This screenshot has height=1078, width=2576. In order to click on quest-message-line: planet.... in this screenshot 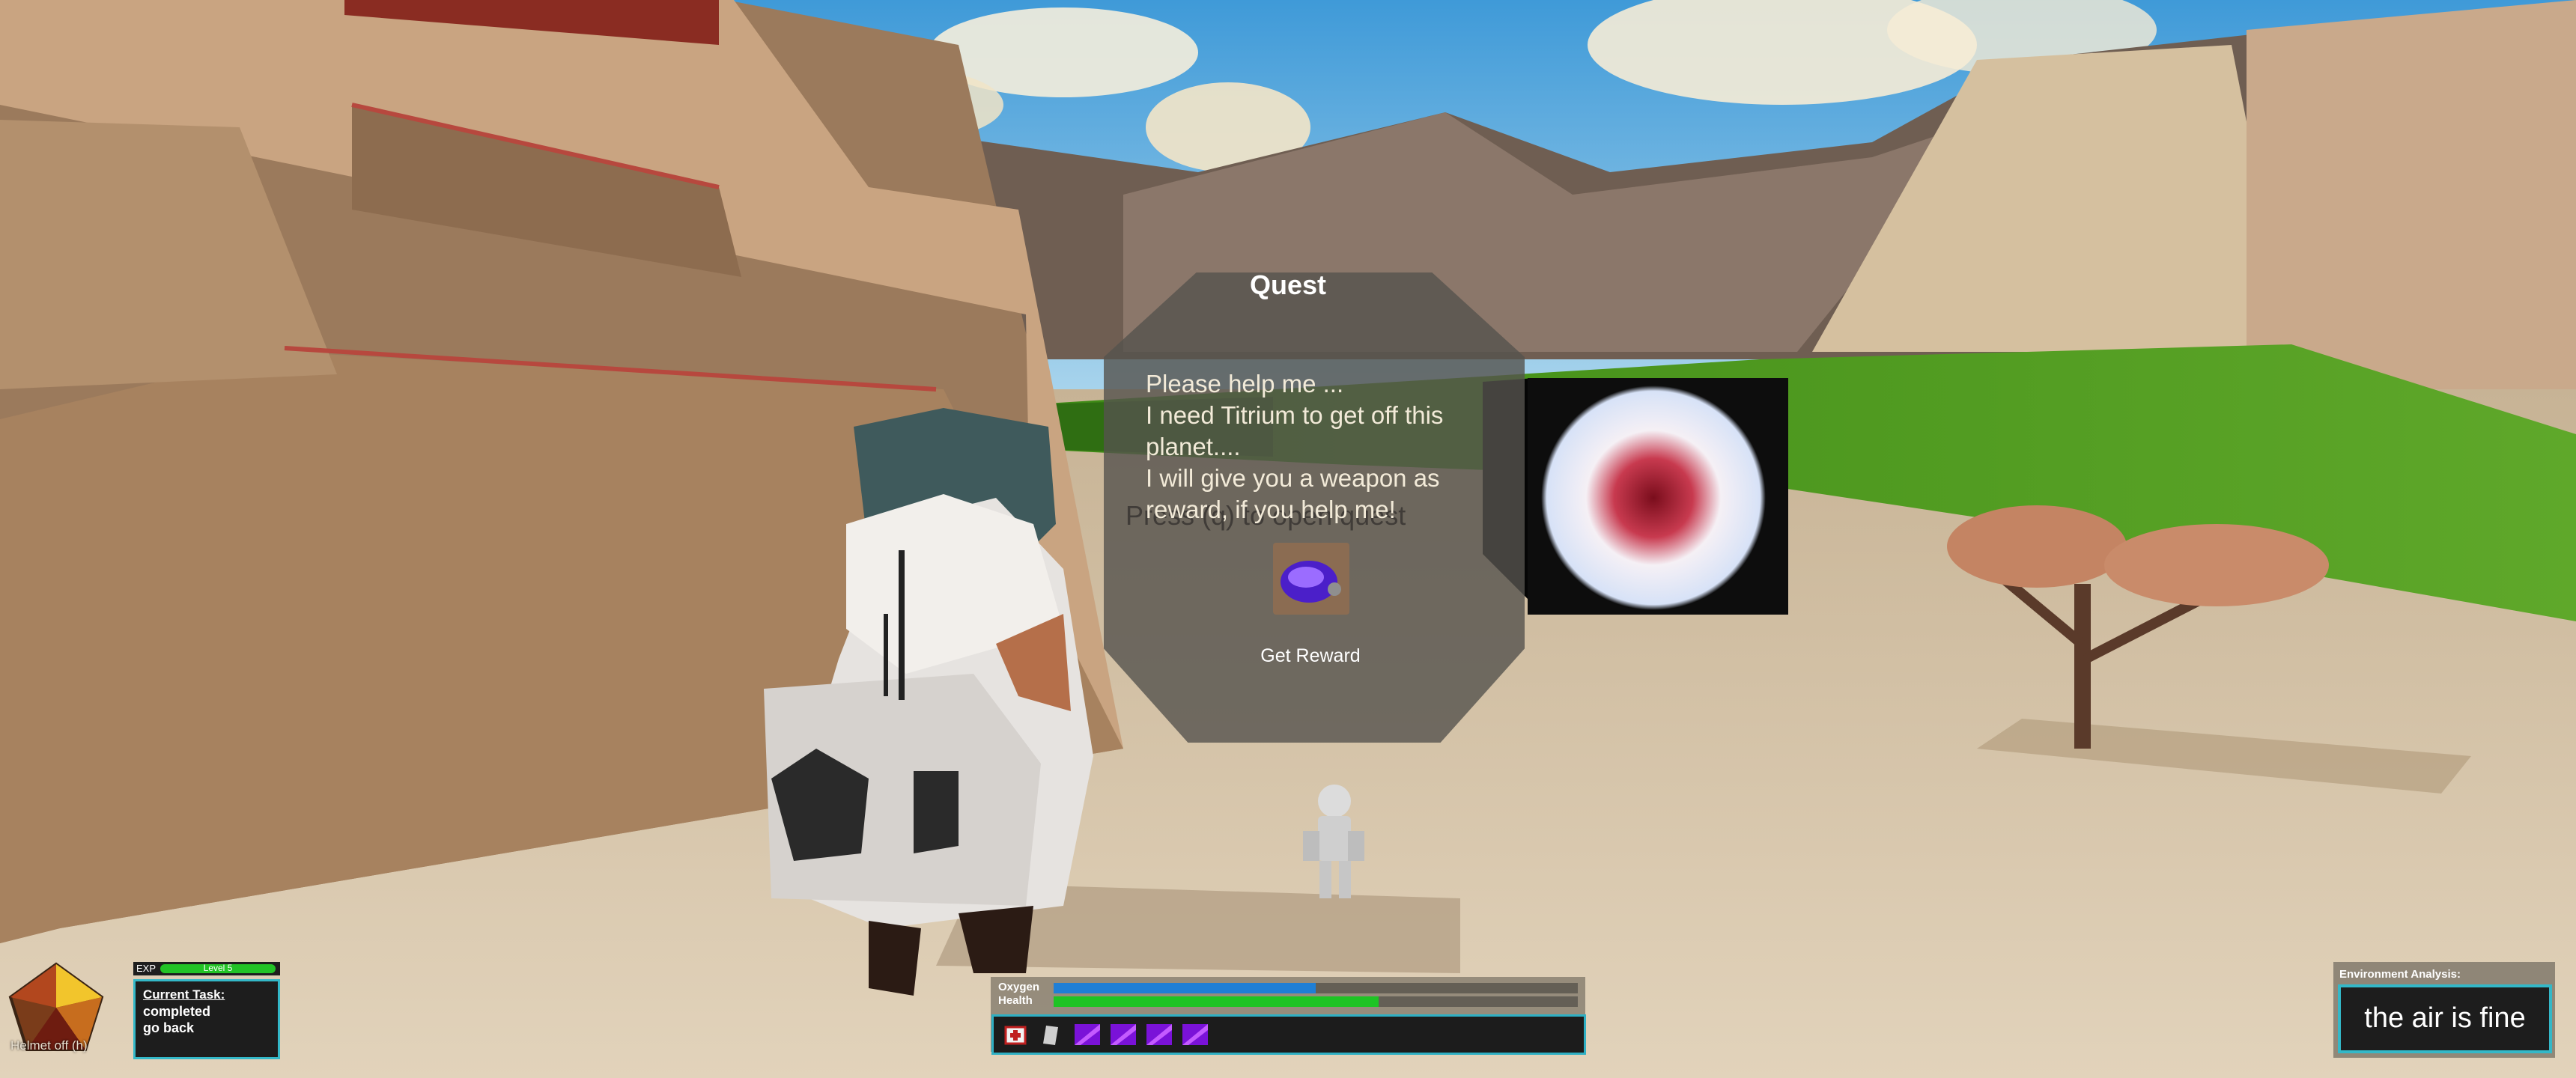, I will do `click(1193, 446)`.